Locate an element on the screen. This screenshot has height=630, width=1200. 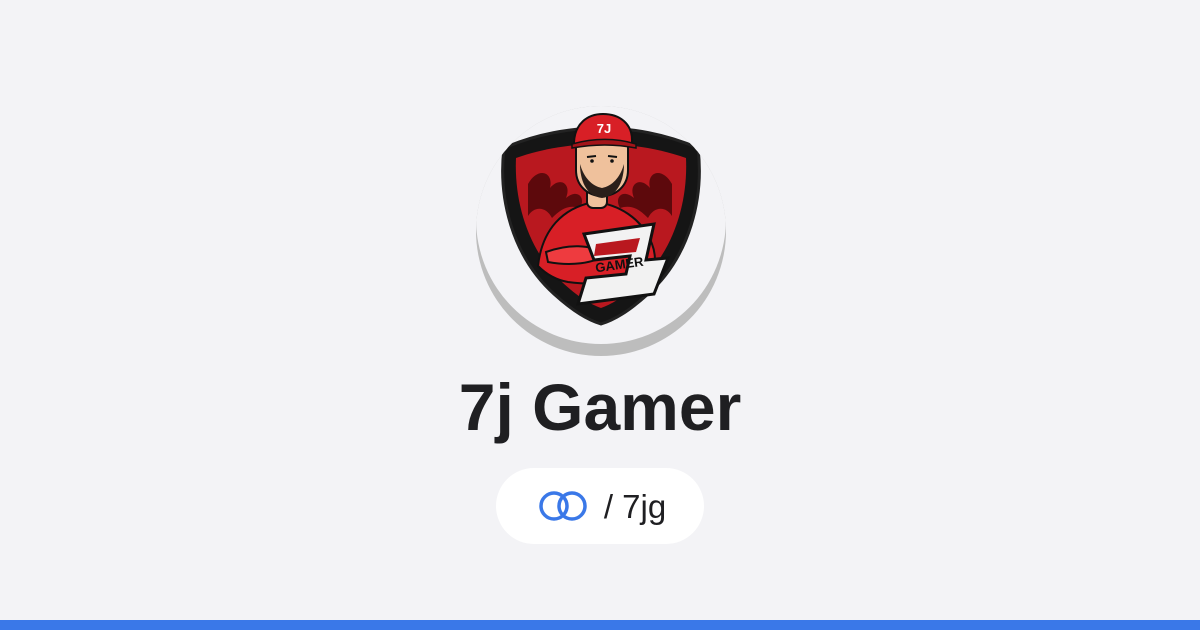
profile-avatar: 7J GAMER is located at coordinates (601, 231).